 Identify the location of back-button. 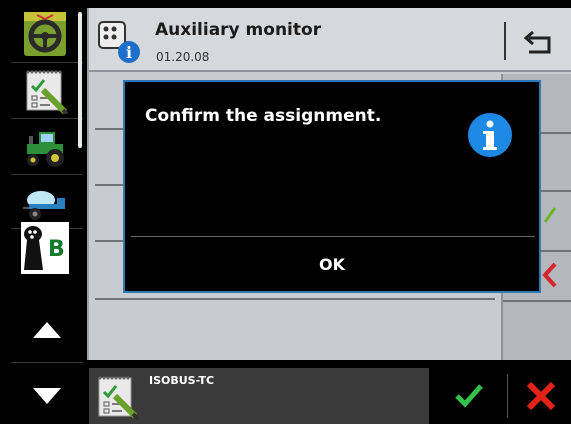
(539, 42).